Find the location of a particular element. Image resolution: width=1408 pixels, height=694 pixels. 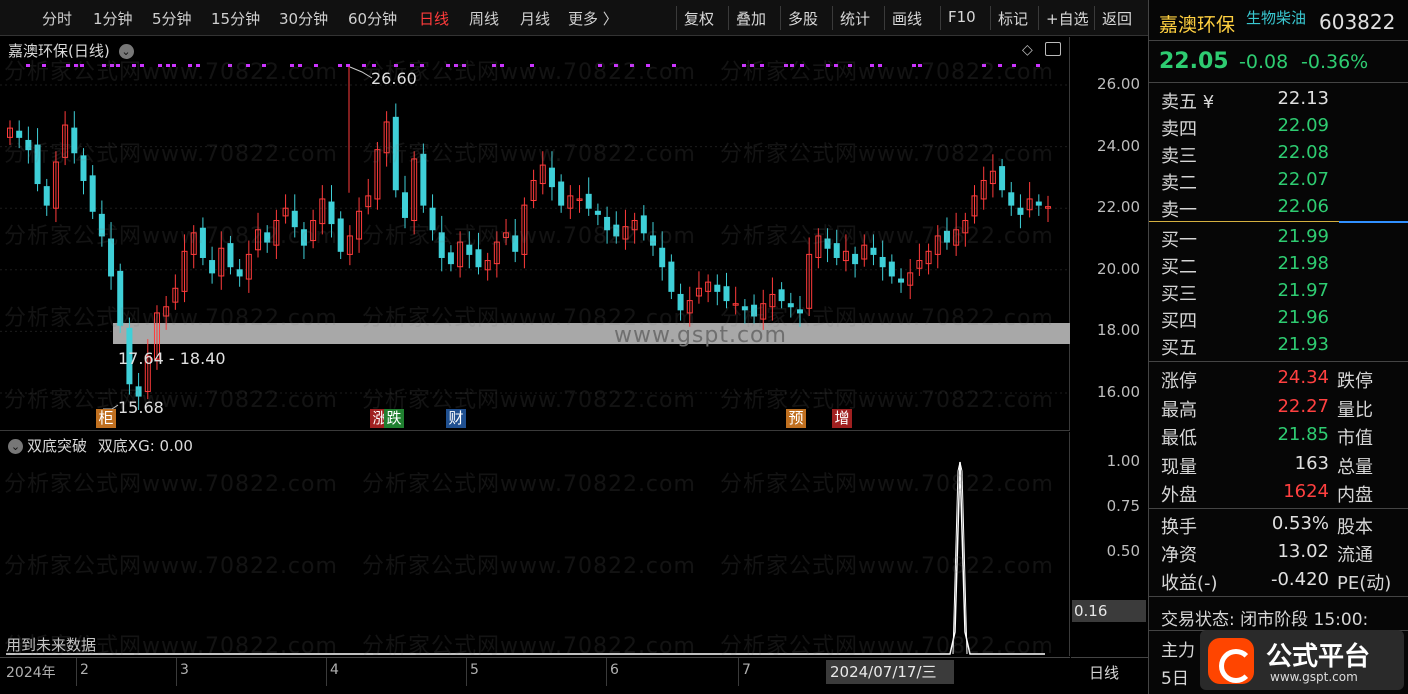

price-tick-label: 22.00 is located at coordinates (1118, 207).